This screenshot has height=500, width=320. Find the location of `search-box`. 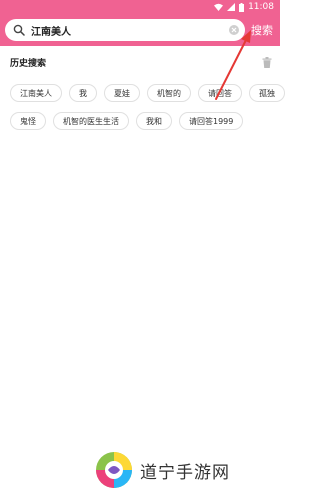

search-box is located at coordinates (125, 30).